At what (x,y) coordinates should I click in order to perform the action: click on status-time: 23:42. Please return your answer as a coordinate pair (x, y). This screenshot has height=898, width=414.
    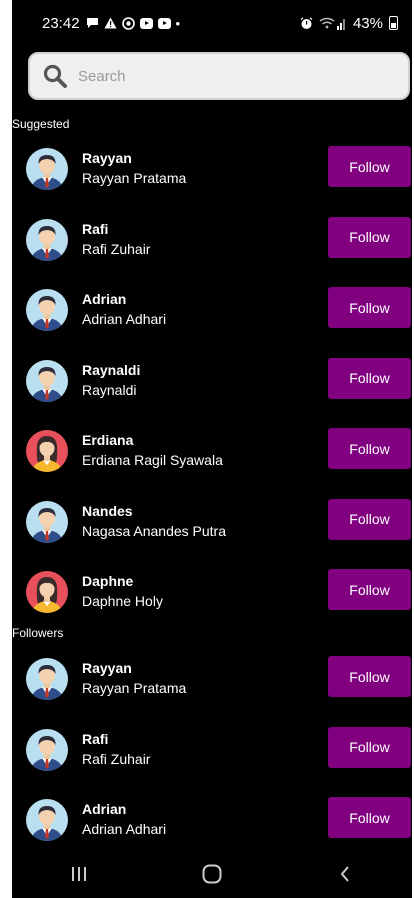
    Looking at the image, I should click on (61, 23).